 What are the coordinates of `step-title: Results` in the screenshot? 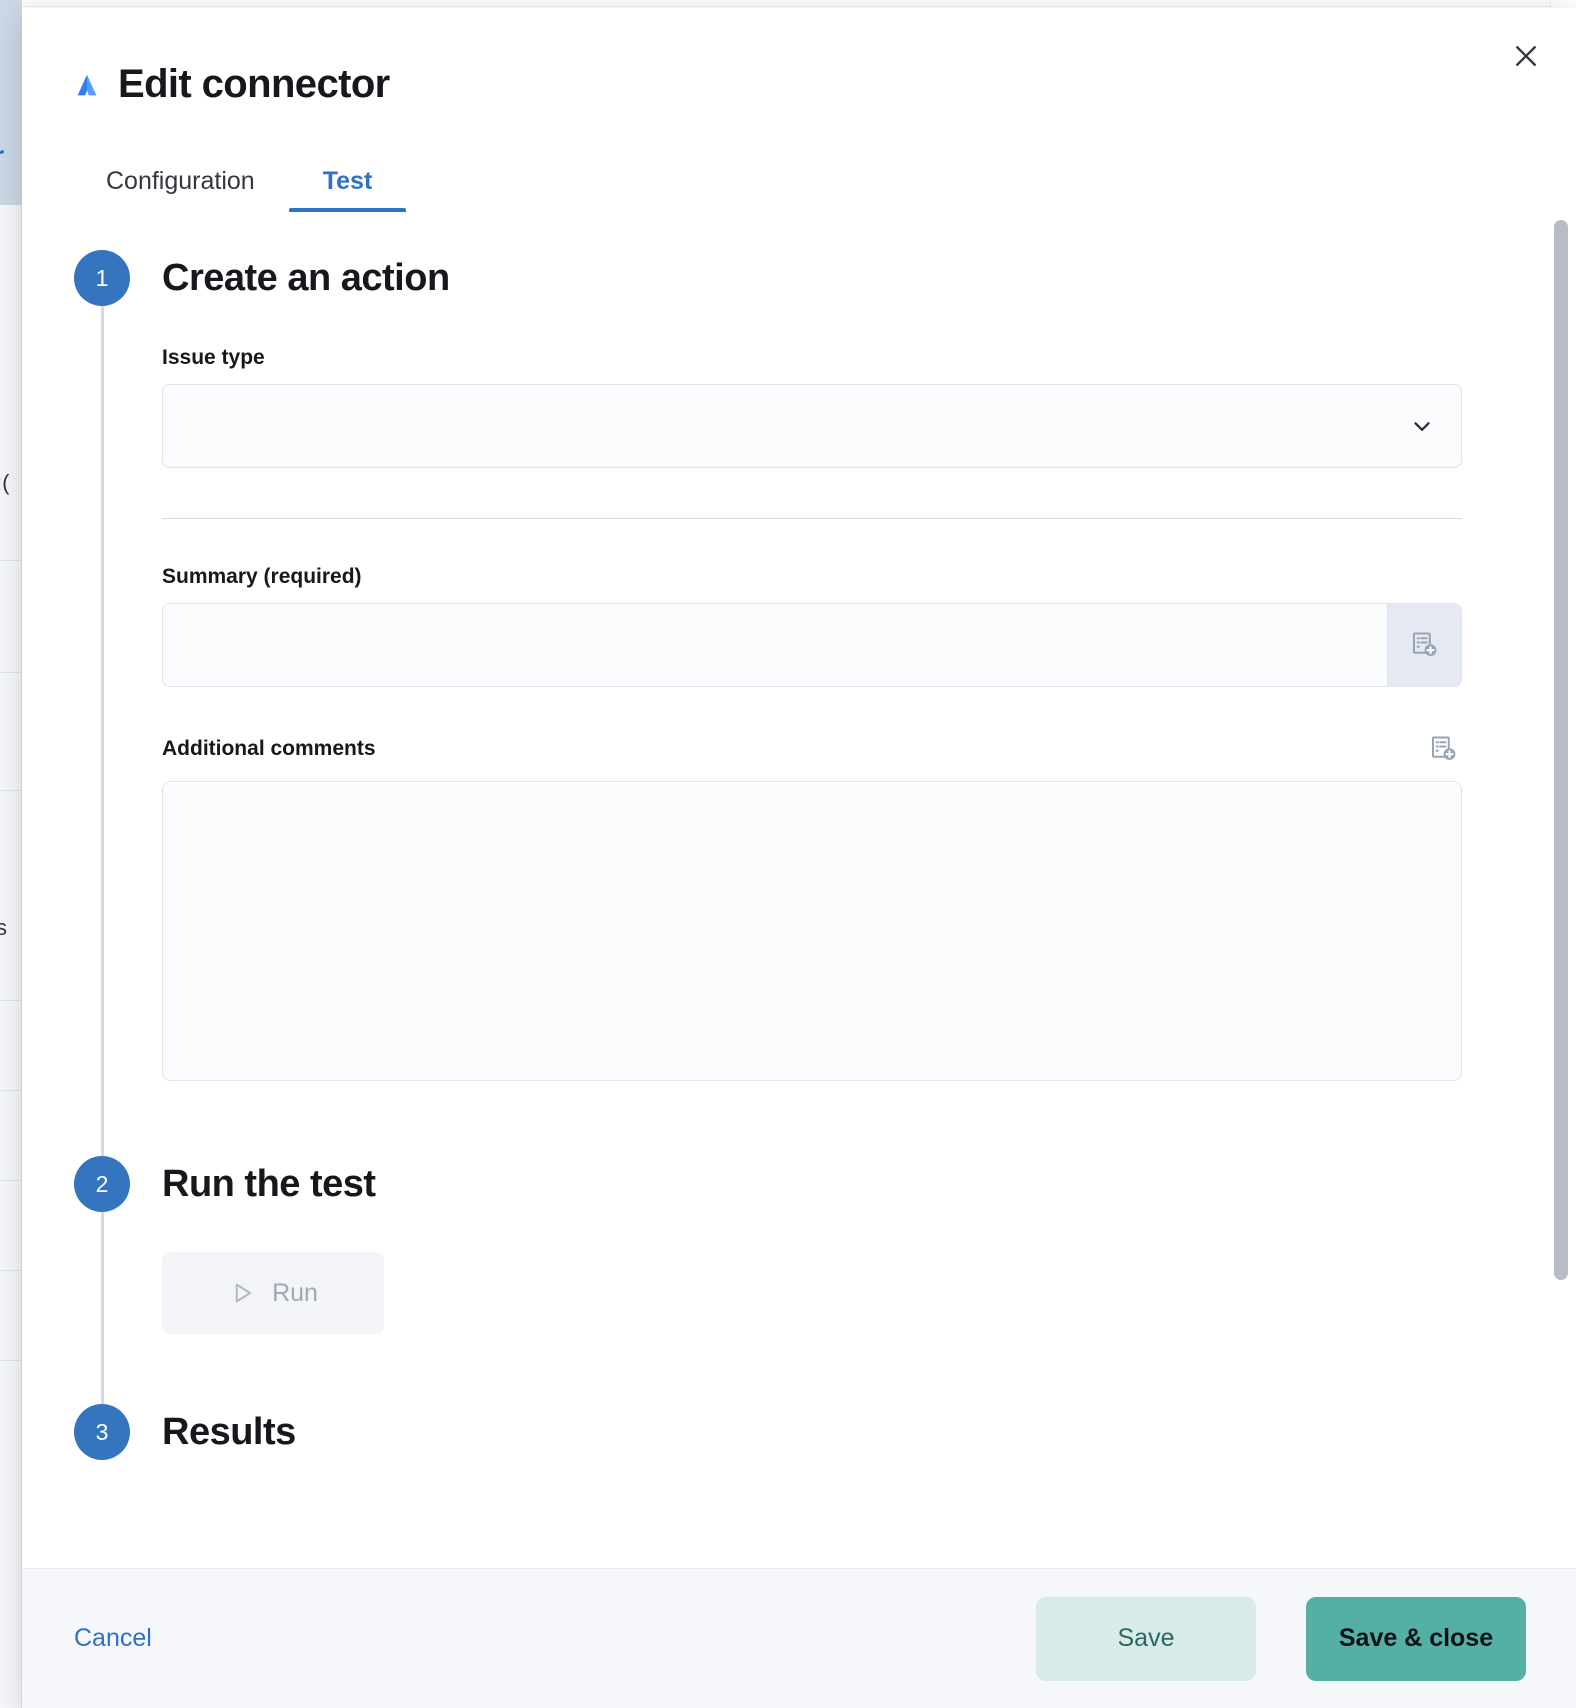 It's located at (229, 1432).